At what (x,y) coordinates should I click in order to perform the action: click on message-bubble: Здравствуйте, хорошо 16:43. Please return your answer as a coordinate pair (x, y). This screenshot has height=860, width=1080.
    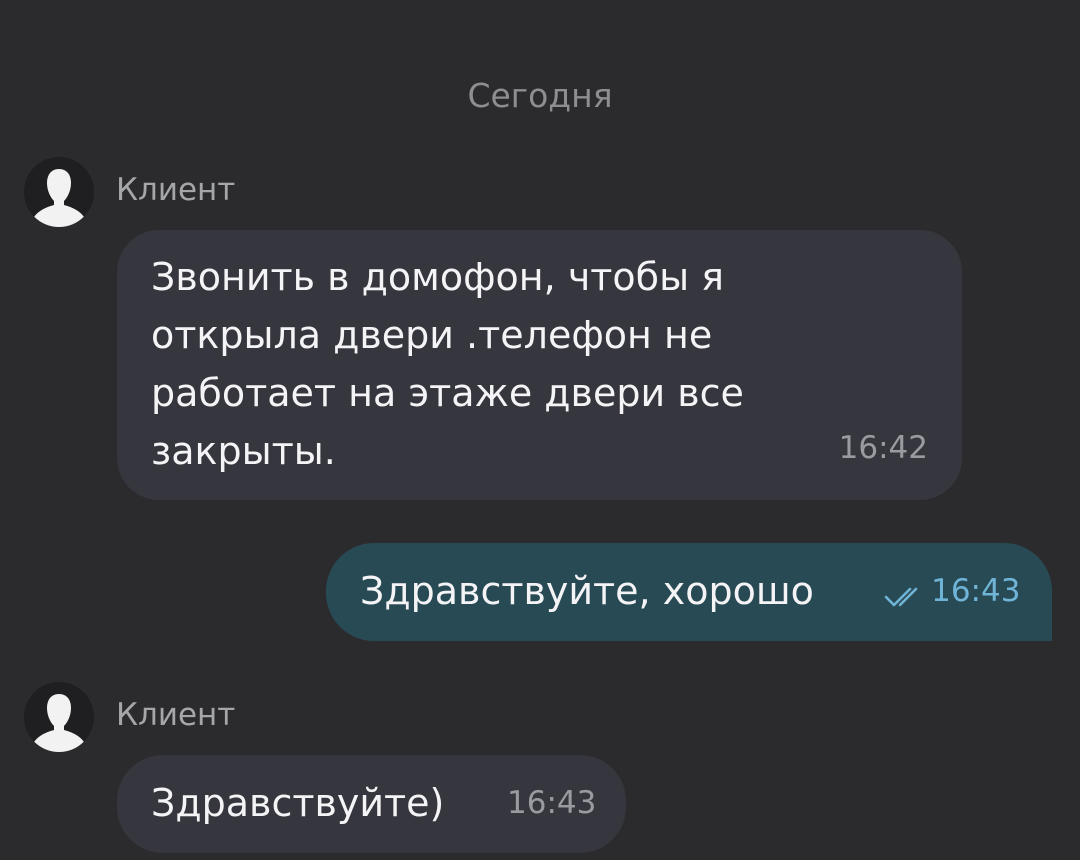
    Looking at the image, I should click on (689, 592).